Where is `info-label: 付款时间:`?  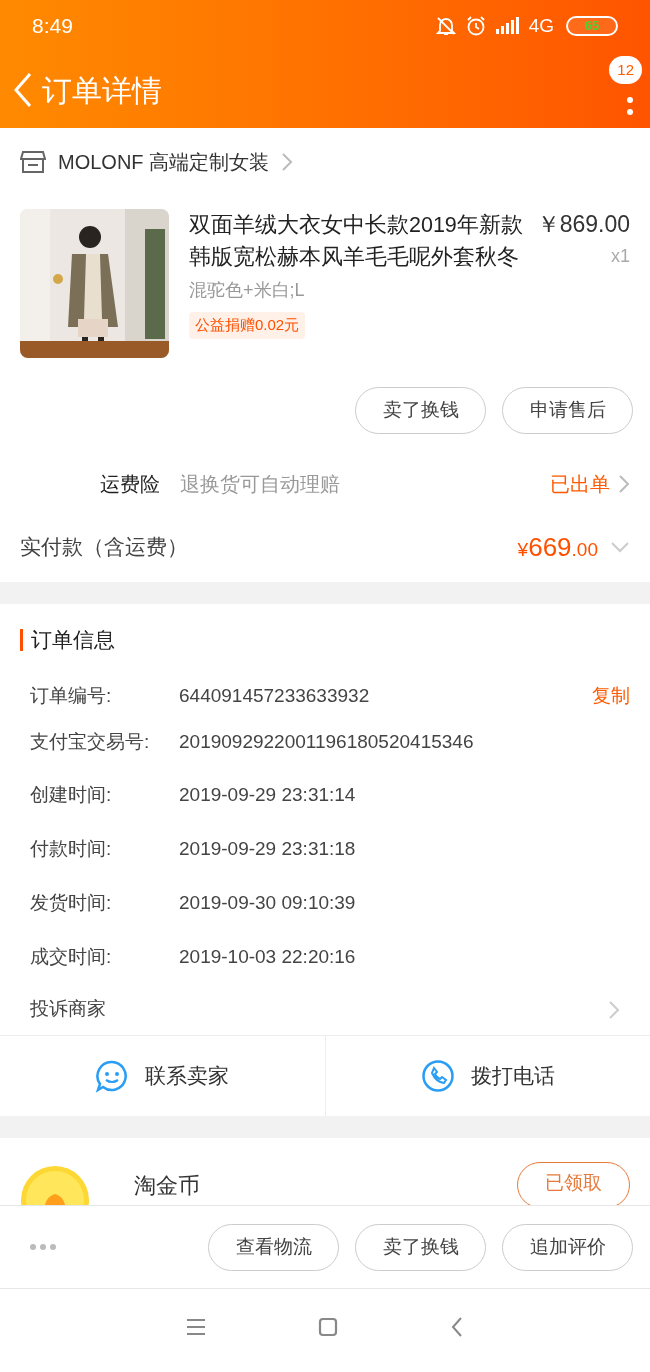 info-label: 付款时间: is located at coordinates (71, 848).